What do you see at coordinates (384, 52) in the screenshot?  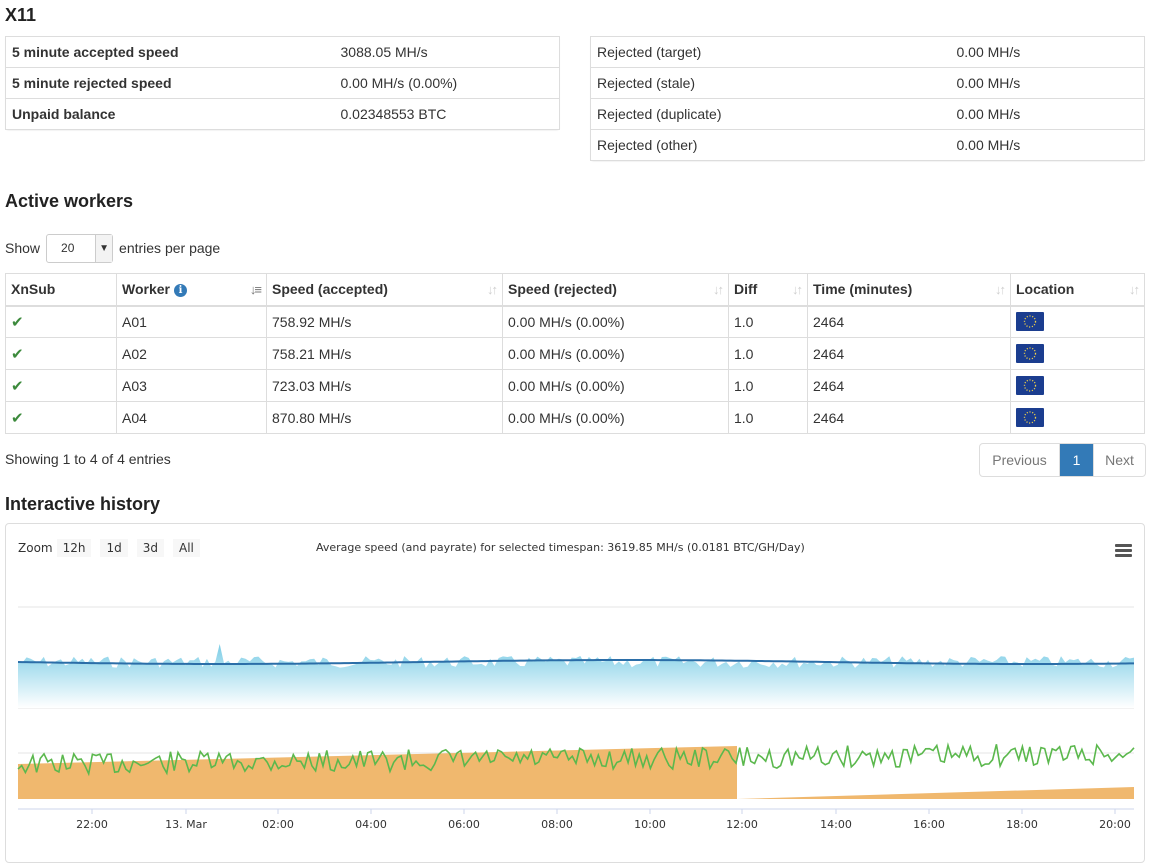 I see `summary-value: 3088.05 MH/s` at bounding box center [384, 52].